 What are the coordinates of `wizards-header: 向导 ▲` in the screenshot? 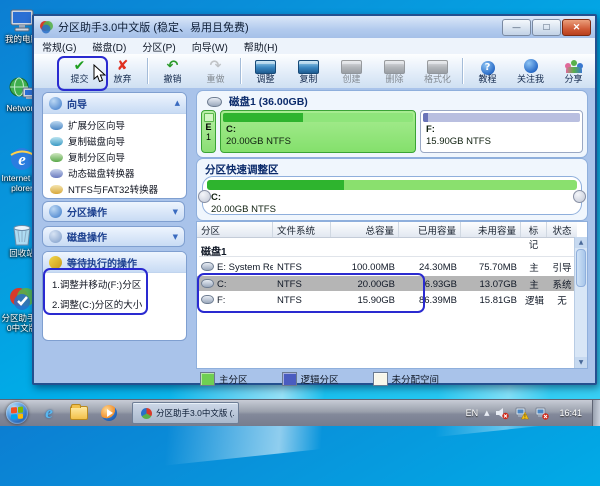 It's located at (114, 103).